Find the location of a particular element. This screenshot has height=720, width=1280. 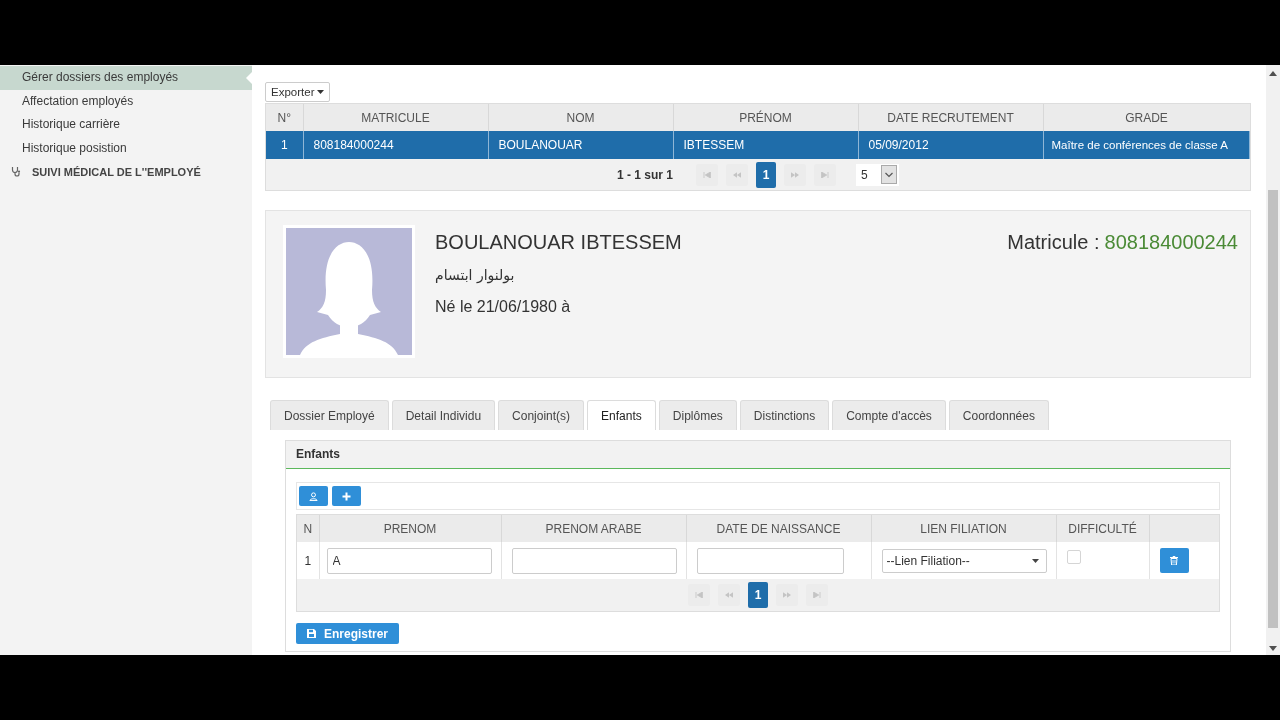

tab: Distinctions is located at coordinates (784, 415).